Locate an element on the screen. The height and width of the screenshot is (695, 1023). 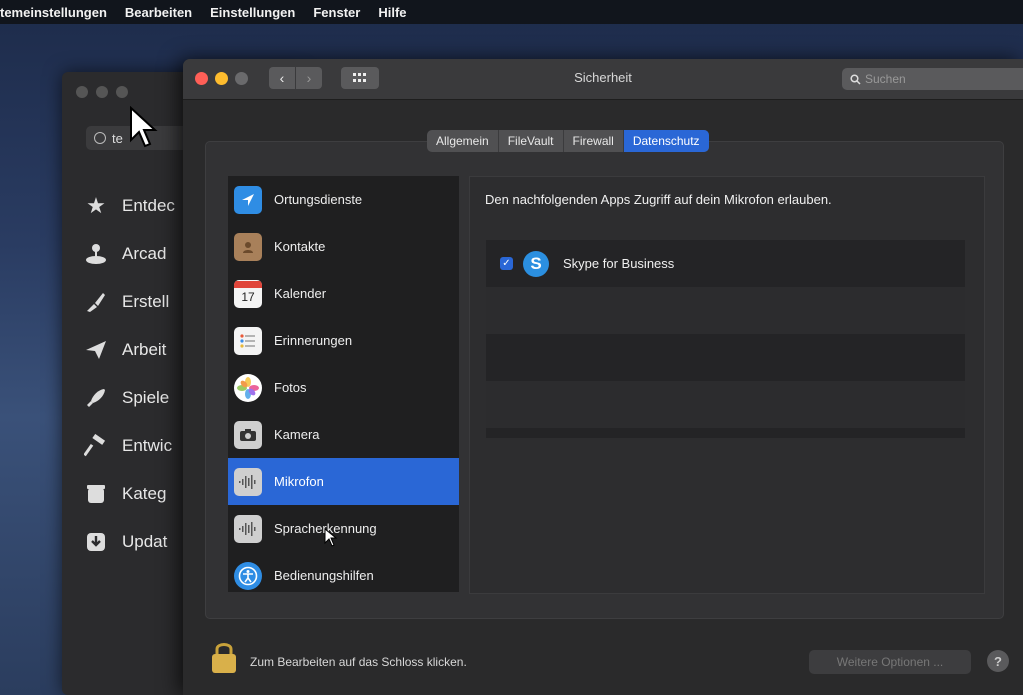
download-icon is located at coordinates (96, 542).